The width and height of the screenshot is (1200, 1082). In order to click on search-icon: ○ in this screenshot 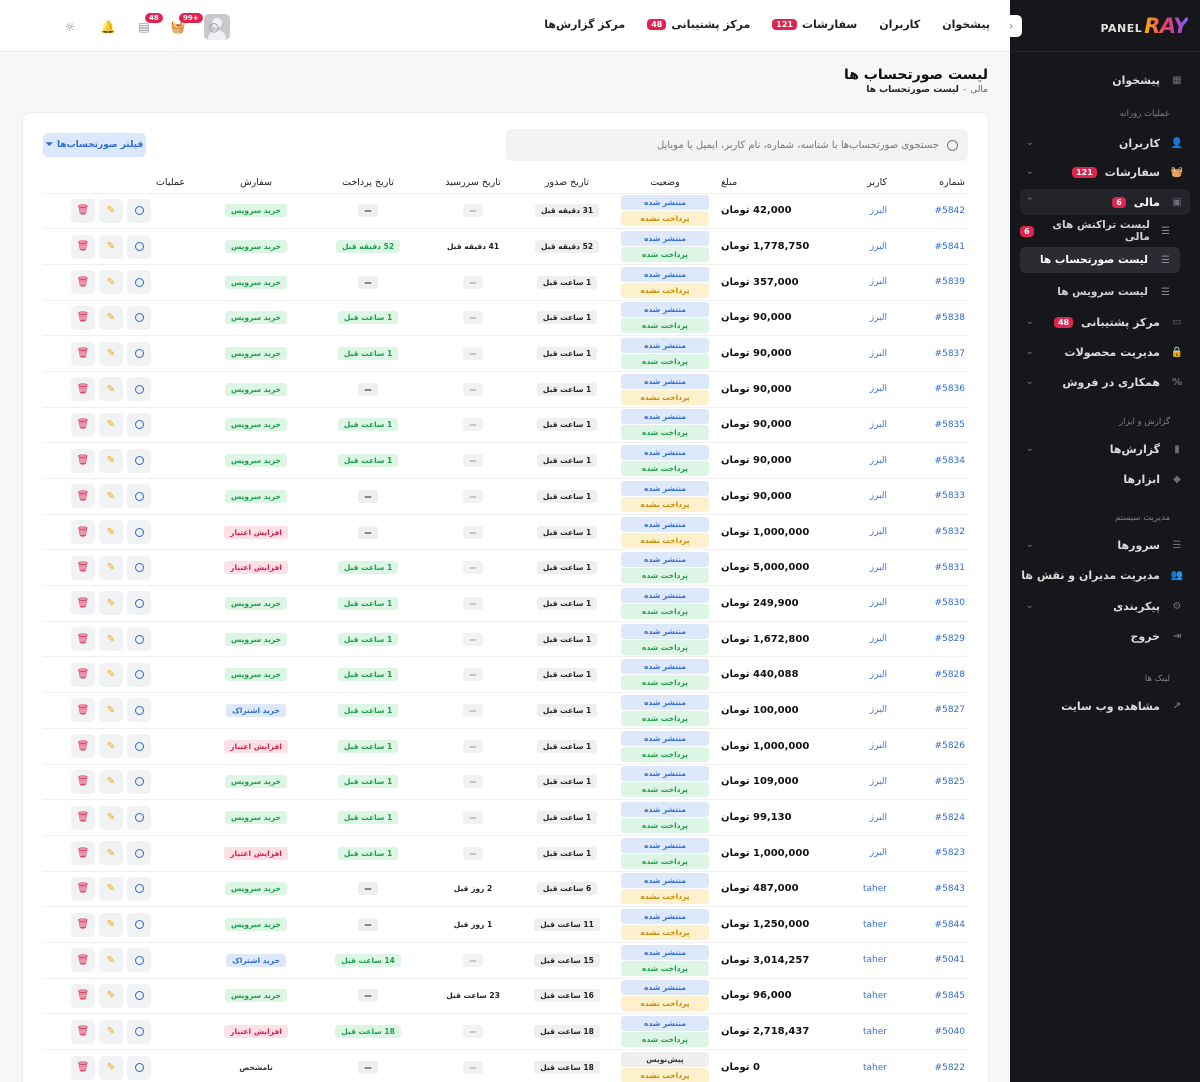, I will do `click(214, 27)`.